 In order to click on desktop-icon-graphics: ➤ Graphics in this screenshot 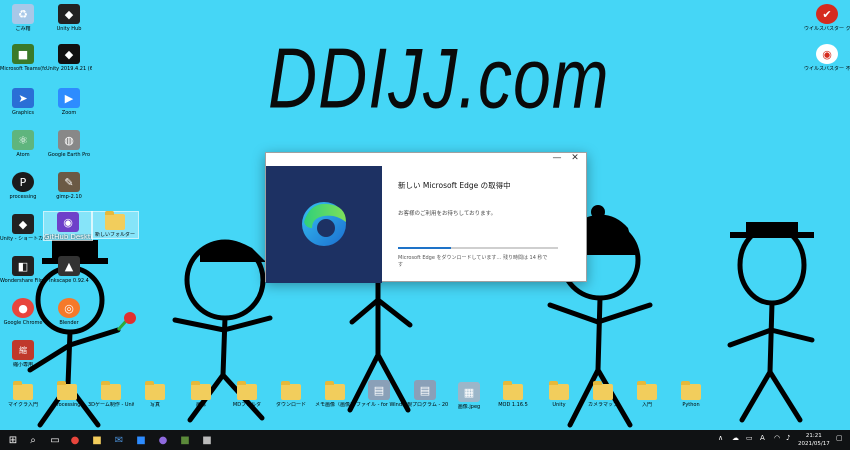, I will do `click(23, 102)`.